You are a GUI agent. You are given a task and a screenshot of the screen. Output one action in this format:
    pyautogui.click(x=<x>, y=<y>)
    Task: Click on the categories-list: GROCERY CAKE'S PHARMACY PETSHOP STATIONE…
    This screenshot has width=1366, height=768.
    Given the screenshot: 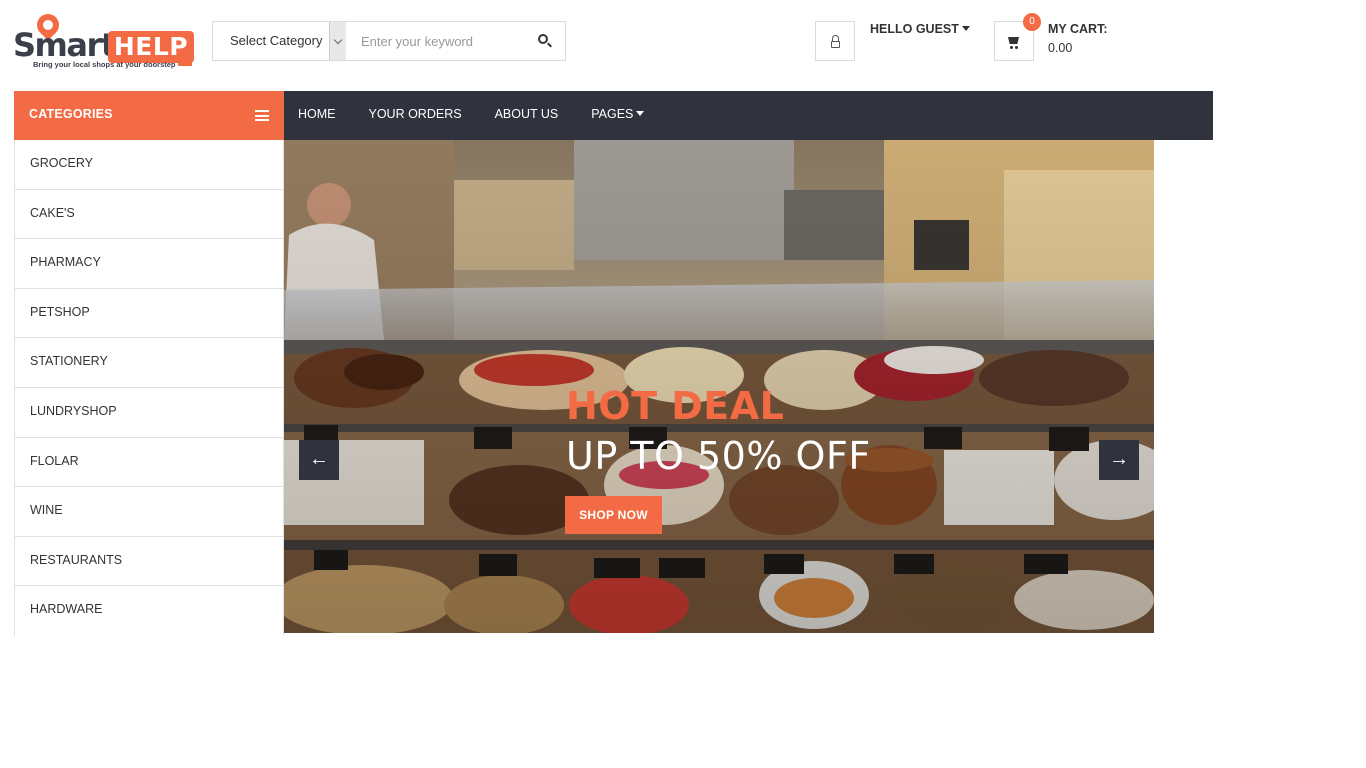 What is the action you would take?
    pyautogui.click(x=149, y=388)
    